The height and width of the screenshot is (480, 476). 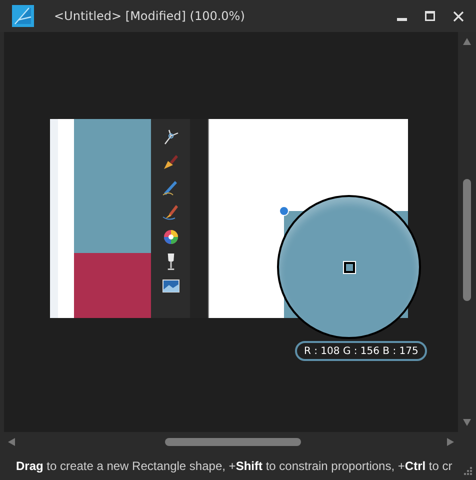 What do you see at coordinates (450, 442) in the screenshot?
I see `scroll-right-icon` at bounding box center [450, 442].